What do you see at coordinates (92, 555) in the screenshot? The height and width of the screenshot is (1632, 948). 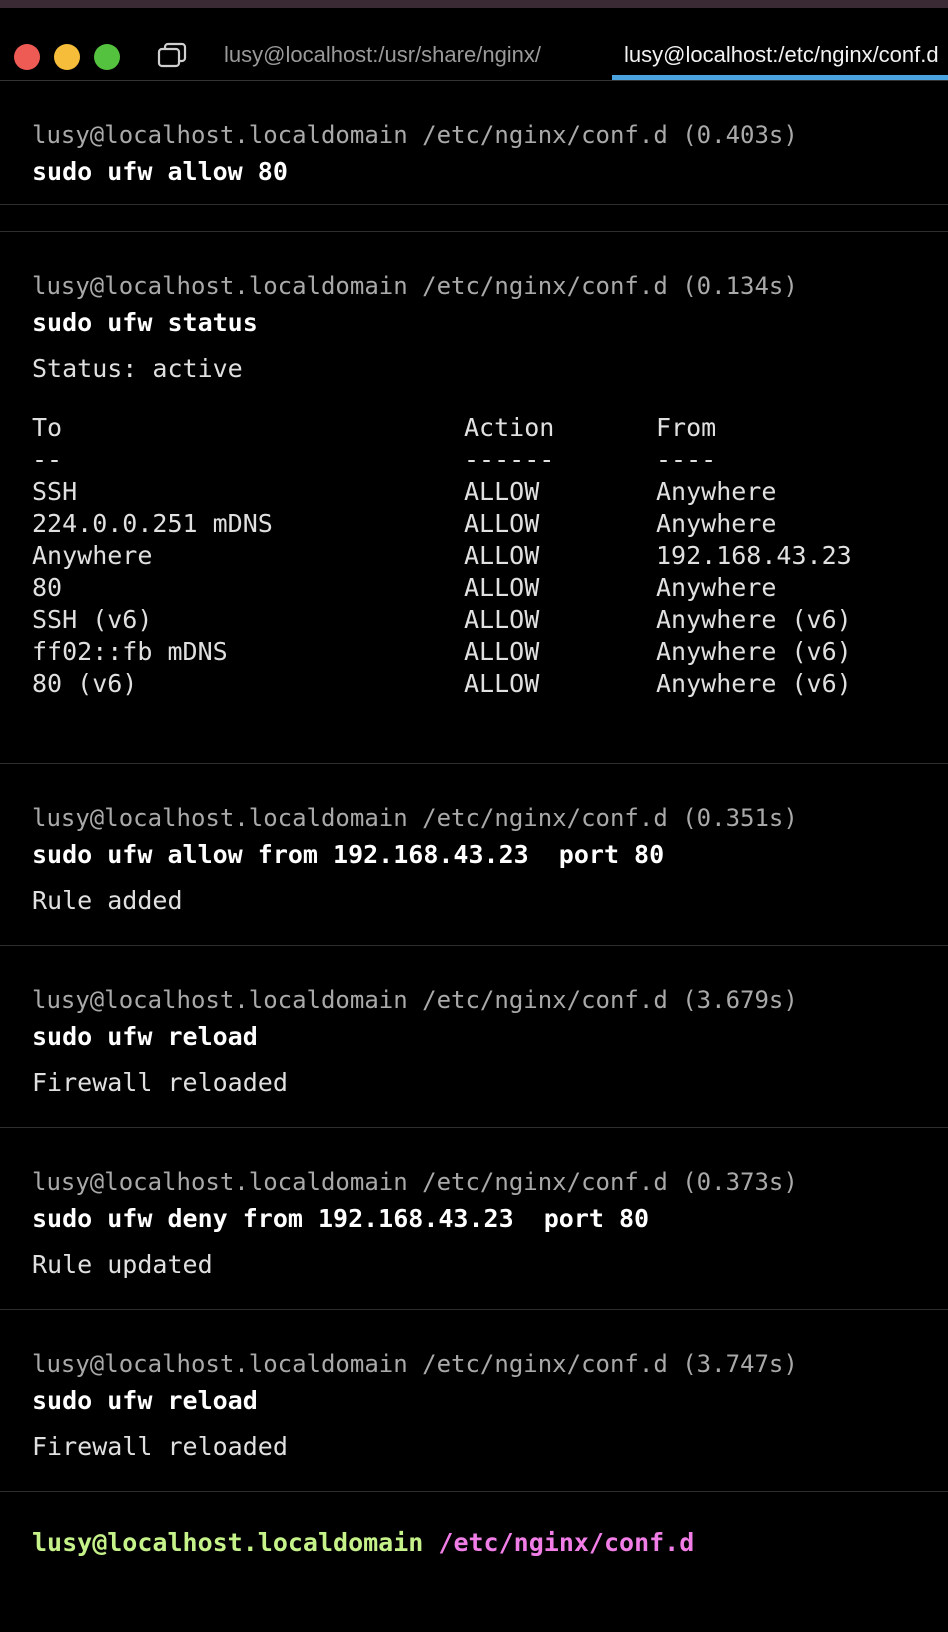 I see `cell-to: Anywhere` at bounding box center [92, 555].